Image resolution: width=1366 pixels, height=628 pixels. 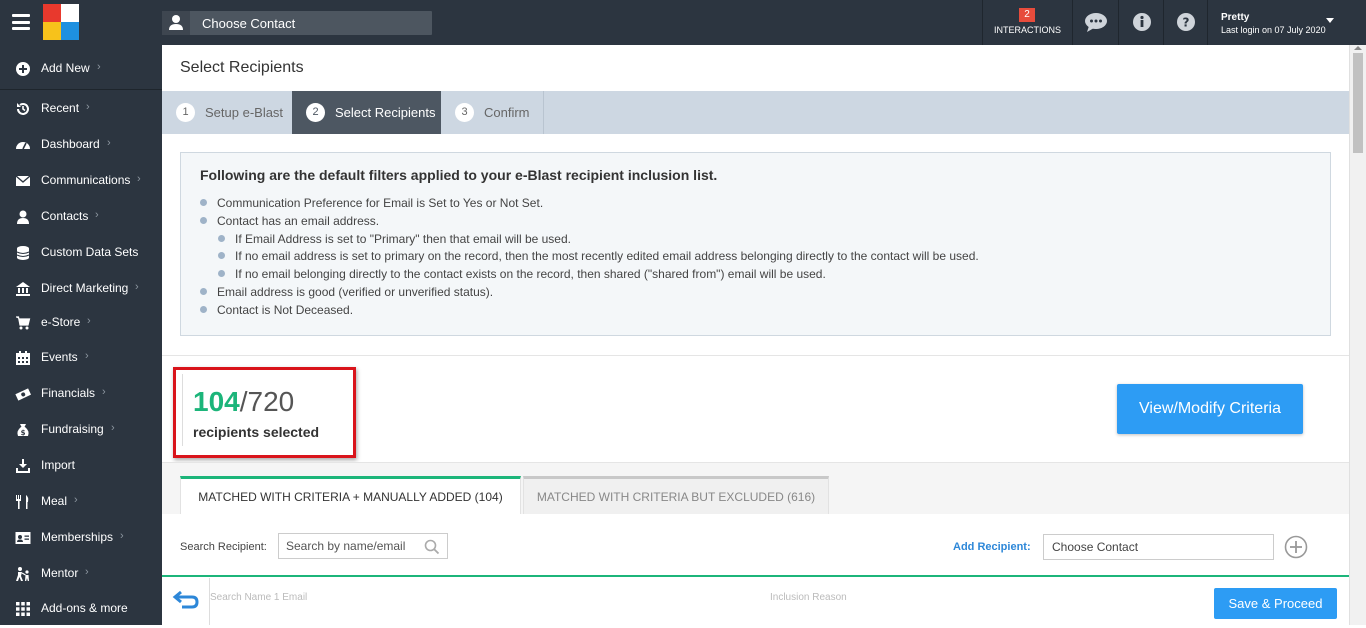 What do you see at coordinates (242, 67) in the screenshot?
I see `page-title: Select Recipients` at bounding box center [242, 67].